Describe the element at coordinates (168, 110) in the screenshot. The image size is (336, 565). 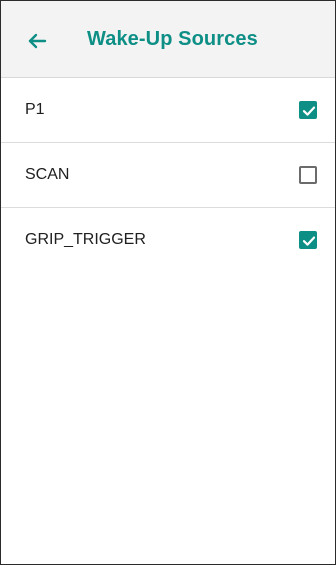
I see `list-item-p1: P1` at that location.